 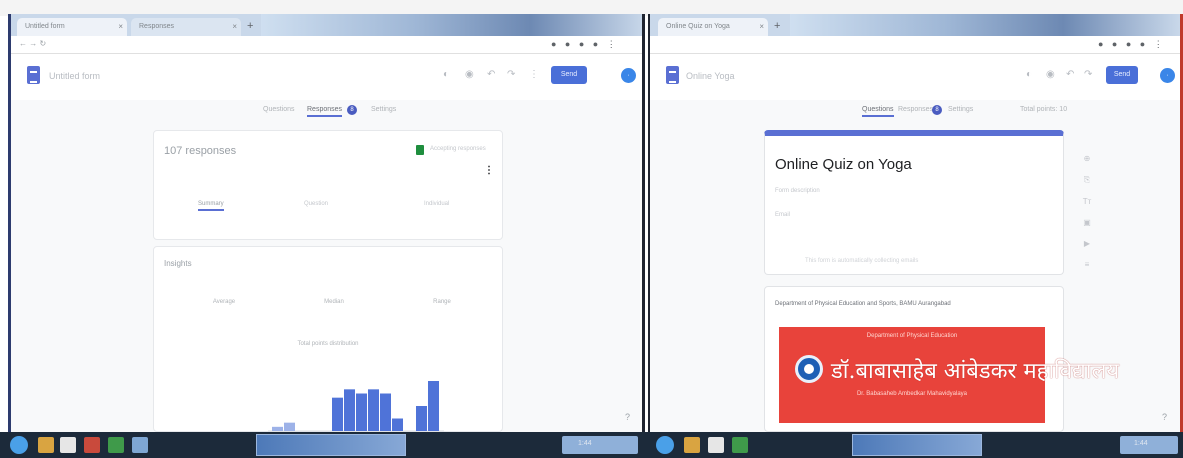 What do you see at coordinates (915, 45) in the screenshot?
I see `address-bar: ● ● ● ● ⋮` at bounding box center [915, 45].